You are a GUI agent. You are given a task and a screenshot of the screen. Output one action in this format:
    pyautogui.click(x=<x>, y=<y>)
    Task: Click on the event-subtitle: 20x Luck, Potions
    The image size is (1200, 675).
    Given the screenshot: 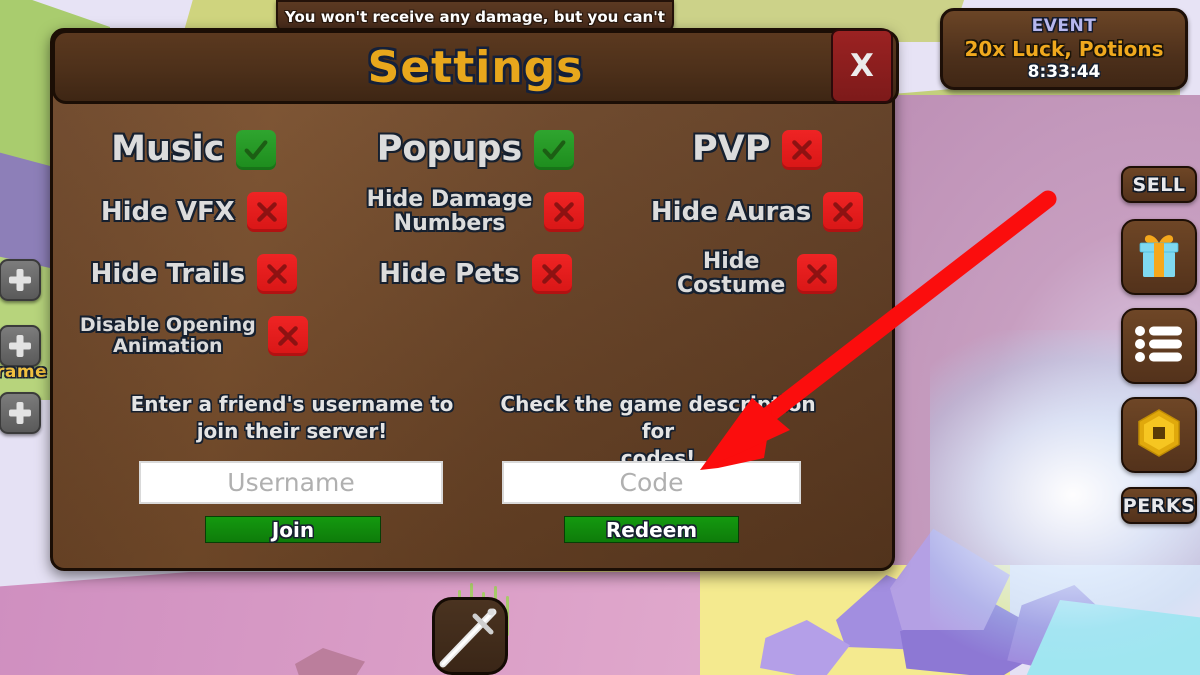 What is the action you would take?
    pyautogui.click(x=1064, y=49)
    